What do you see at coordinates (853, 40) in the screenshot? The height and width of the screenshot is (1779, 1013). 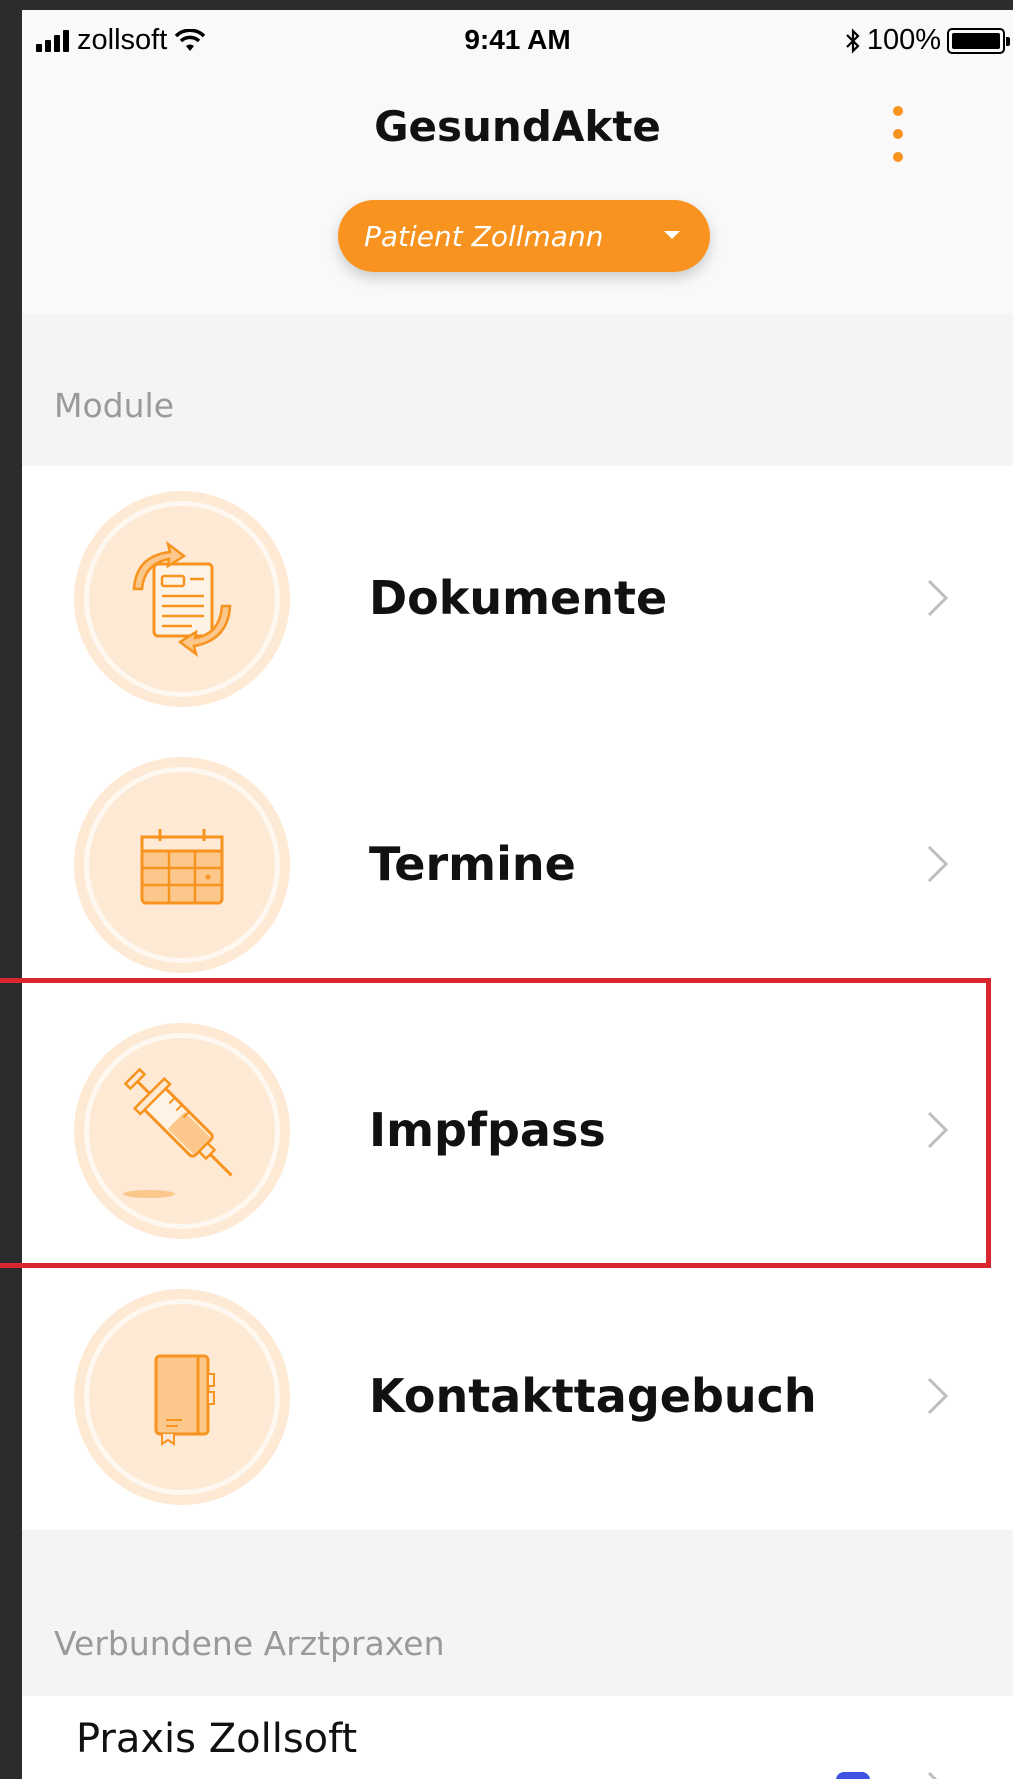 I see `bluetooth-icon` at bounding box center [853, 40].